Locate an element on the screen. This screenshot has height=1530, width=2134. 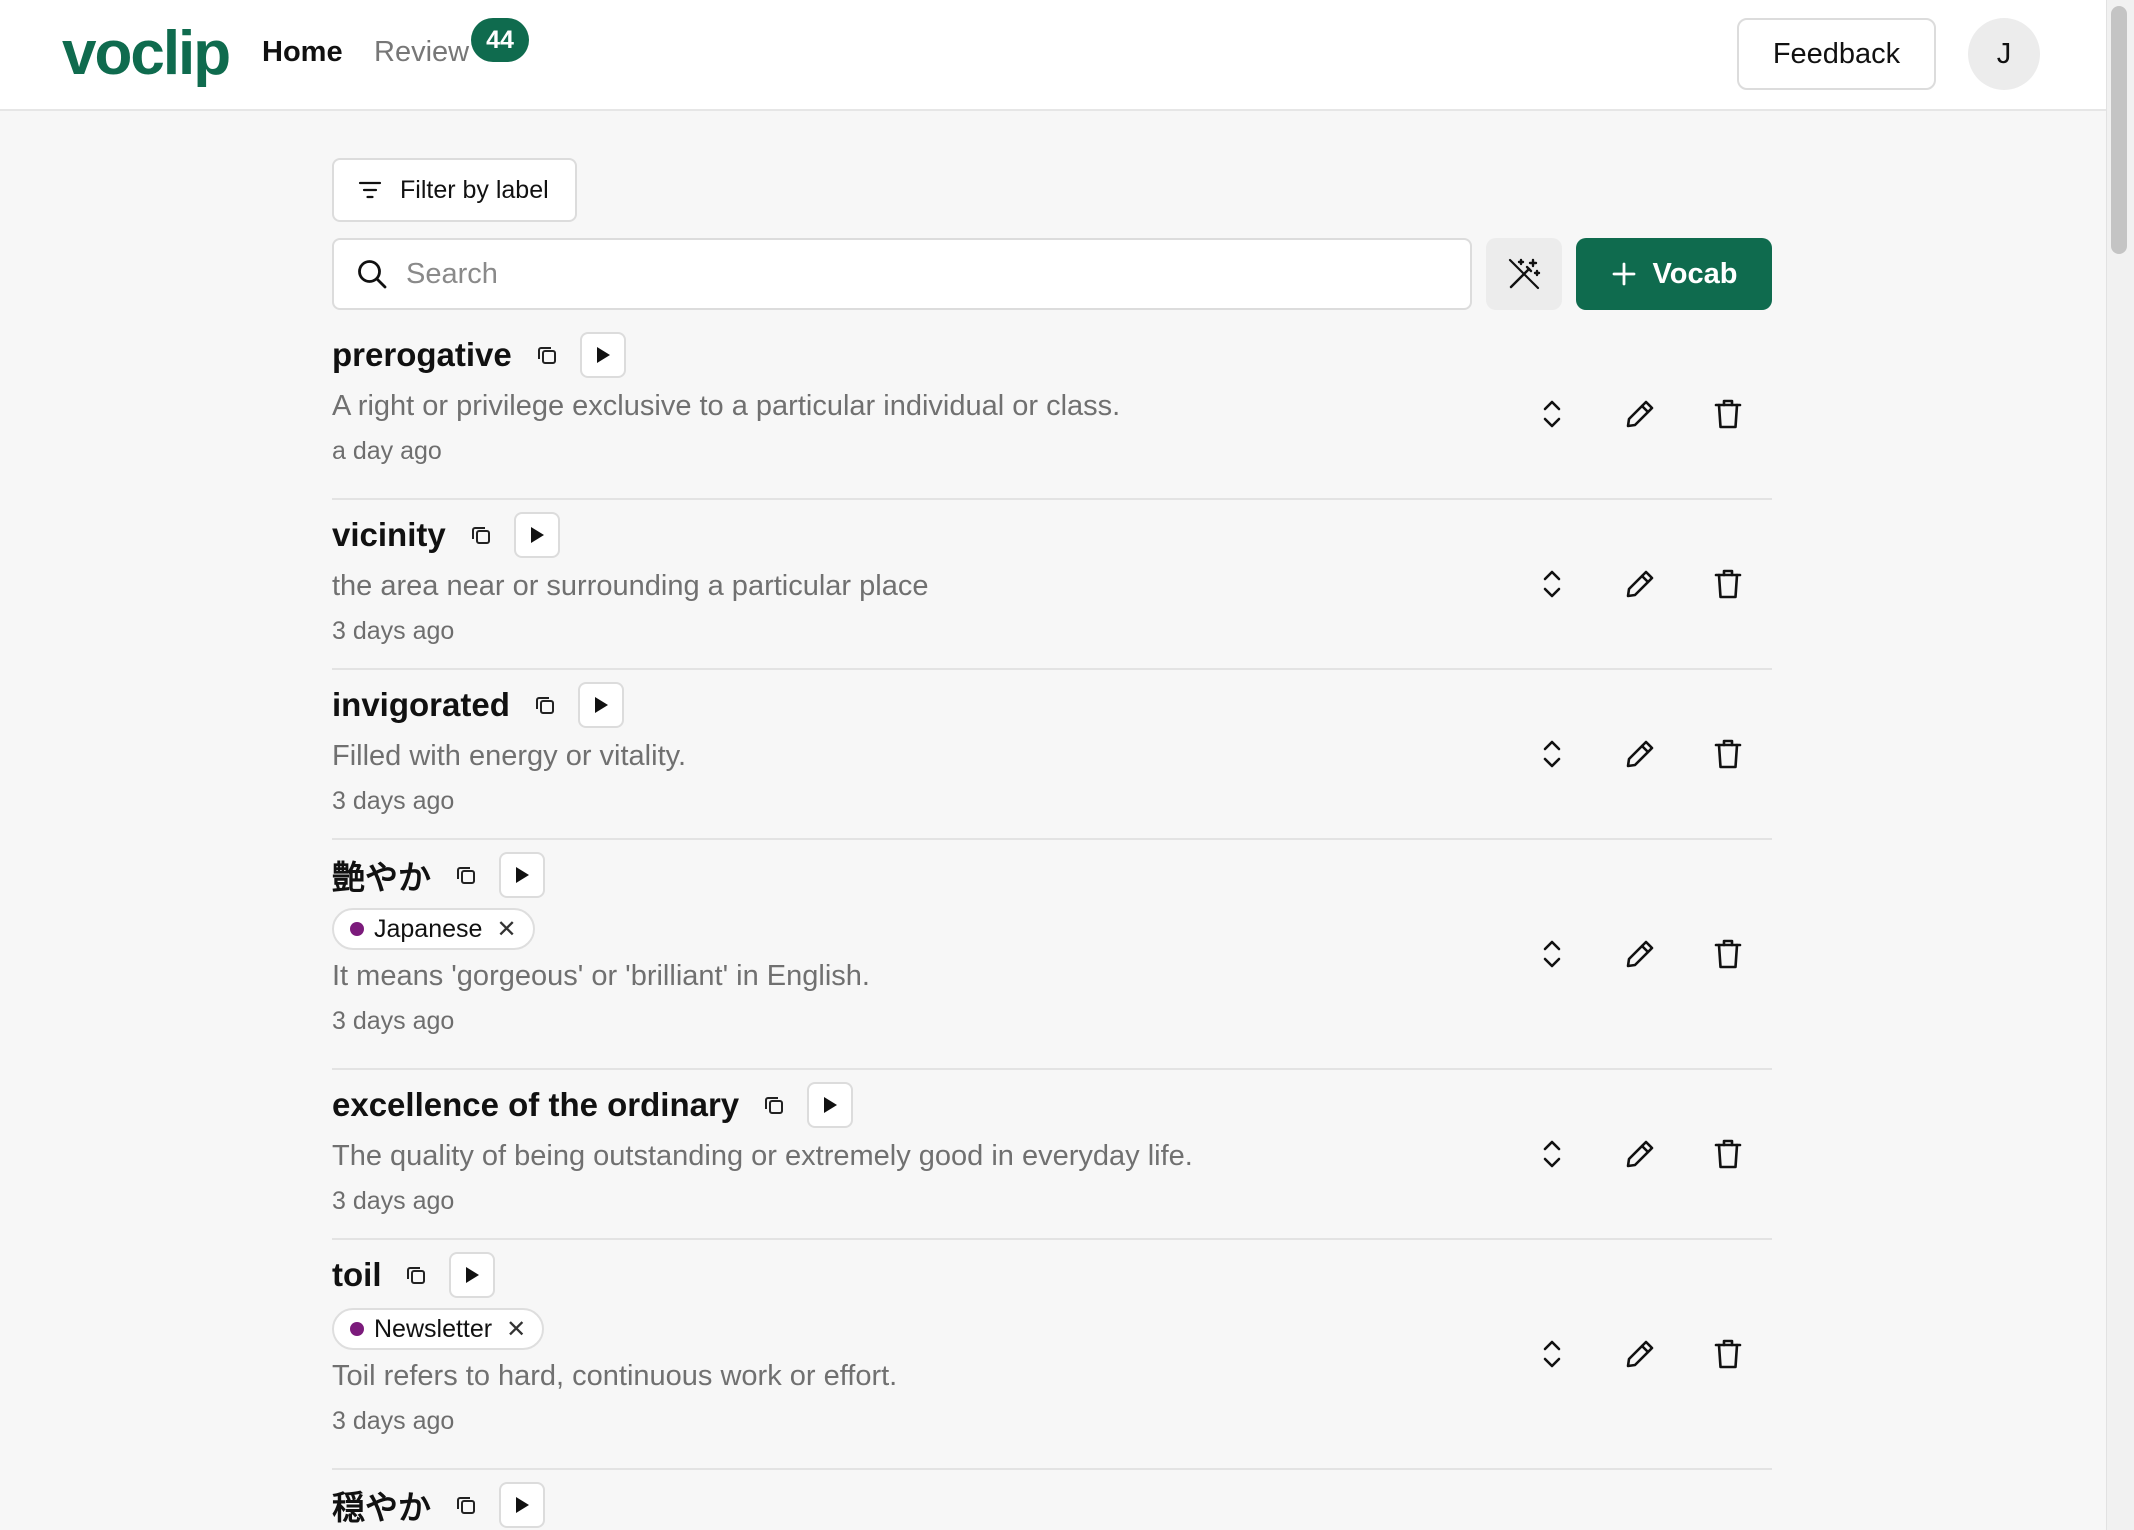
feedback-button: Feedback is located at coordinates (1836, 54).